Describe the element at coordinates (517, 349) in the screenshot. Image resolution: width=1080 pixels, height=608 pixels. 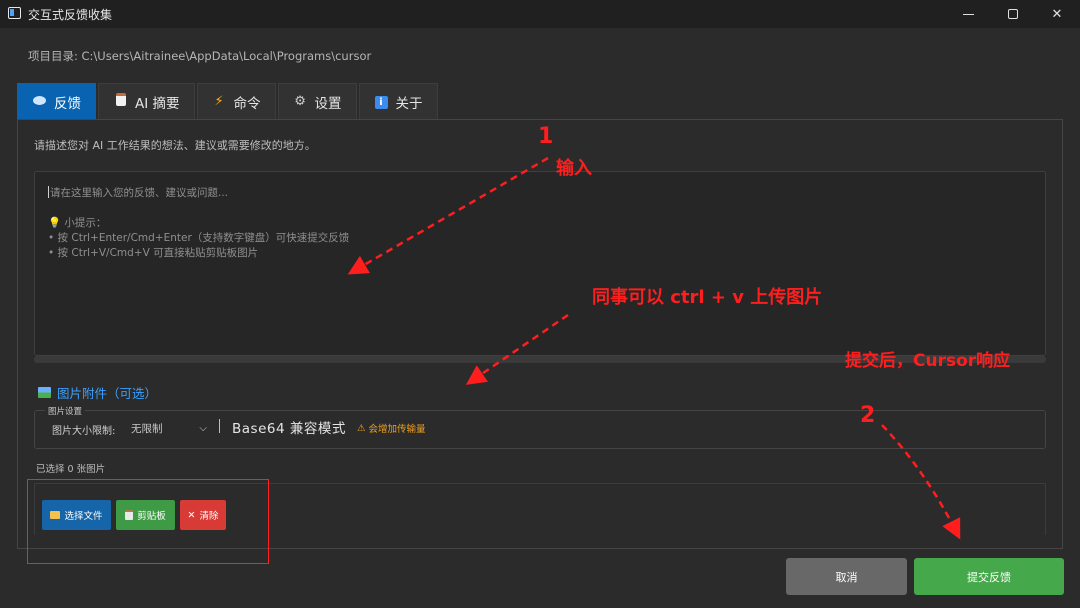
I see `arrow-to-attachments` at that location.